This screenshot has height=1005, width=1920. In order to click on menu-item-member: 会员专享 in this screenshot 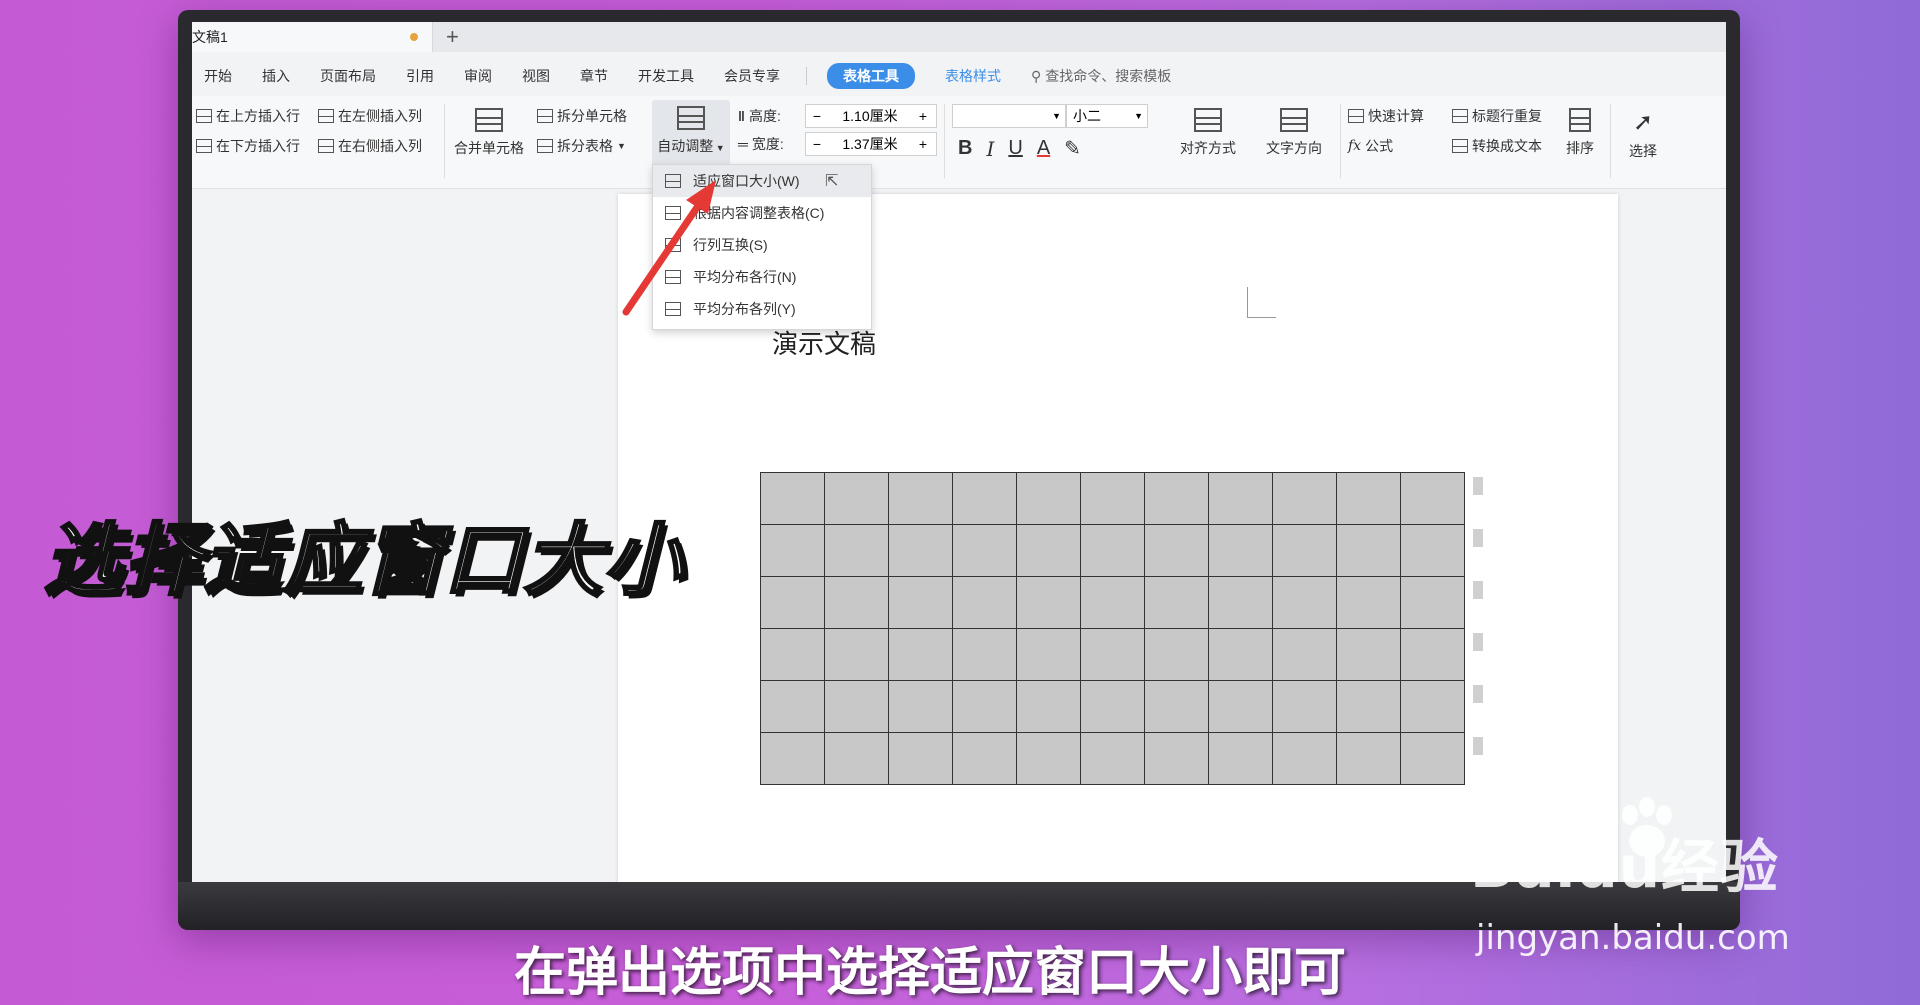, I will do `click(752, 76)`.